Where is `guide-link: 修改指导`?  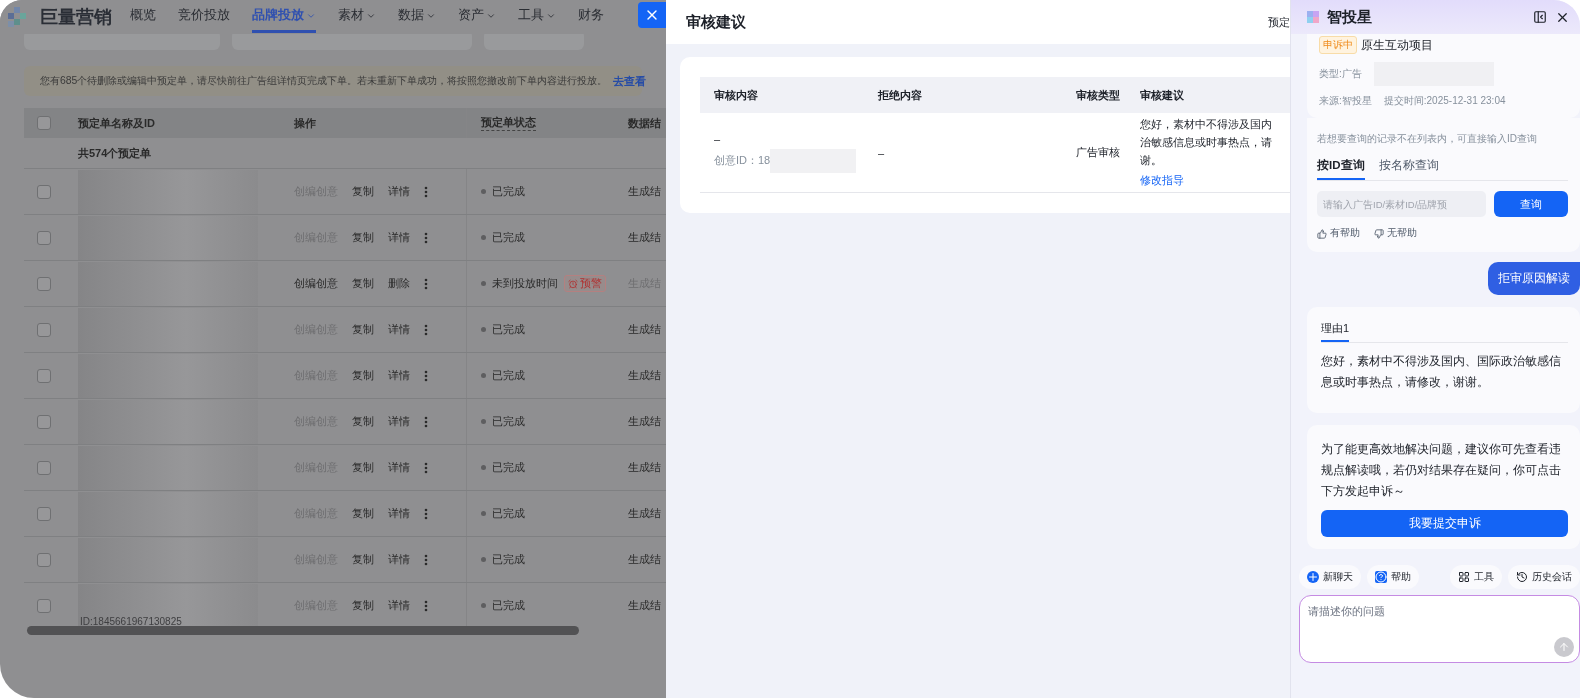
guide-link: 修改指导 is located at coordinates (1215, 180).